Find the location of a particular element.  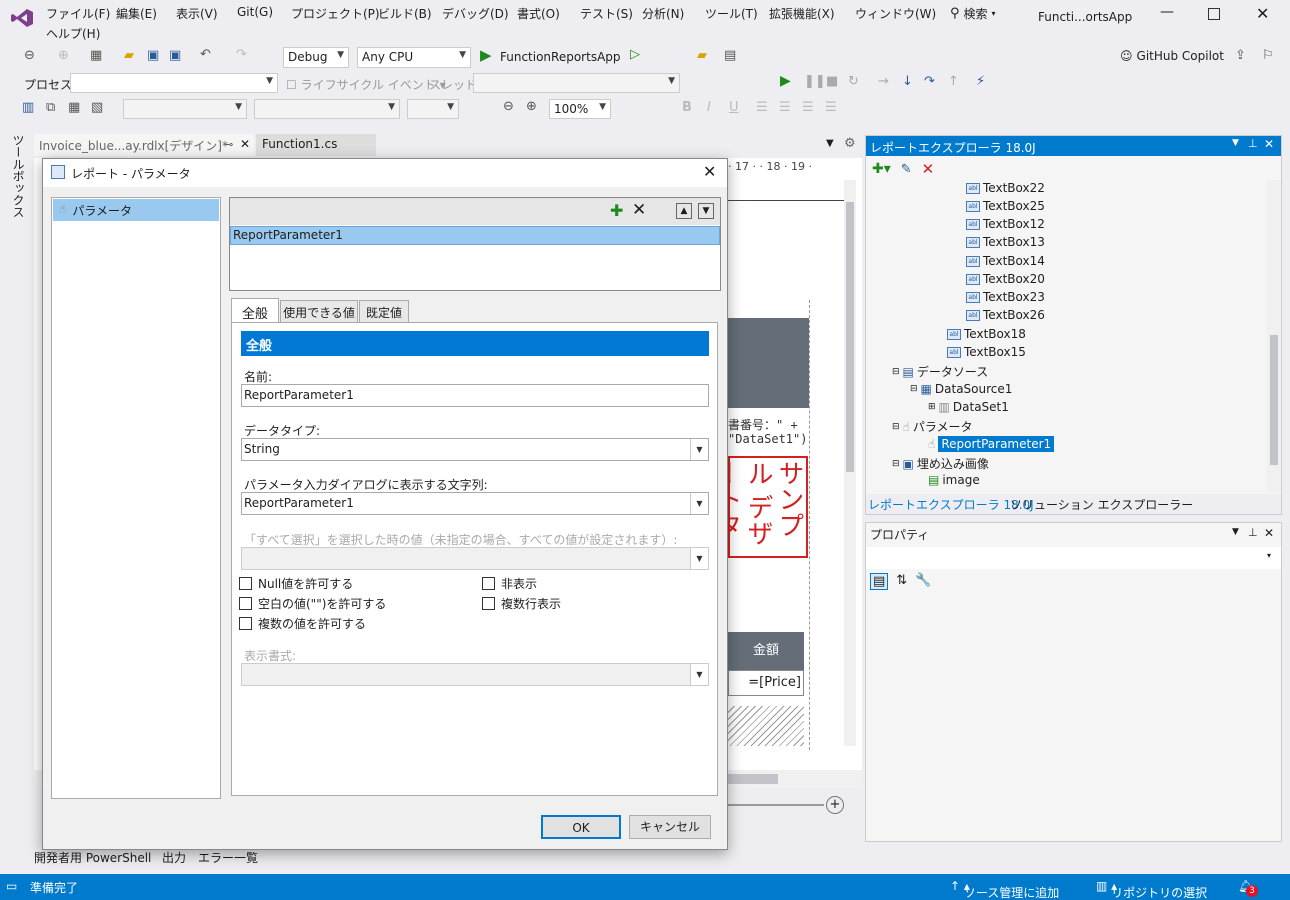

tab-powershell: 開発者用 PowerShell is located at coordinates (92, 857).